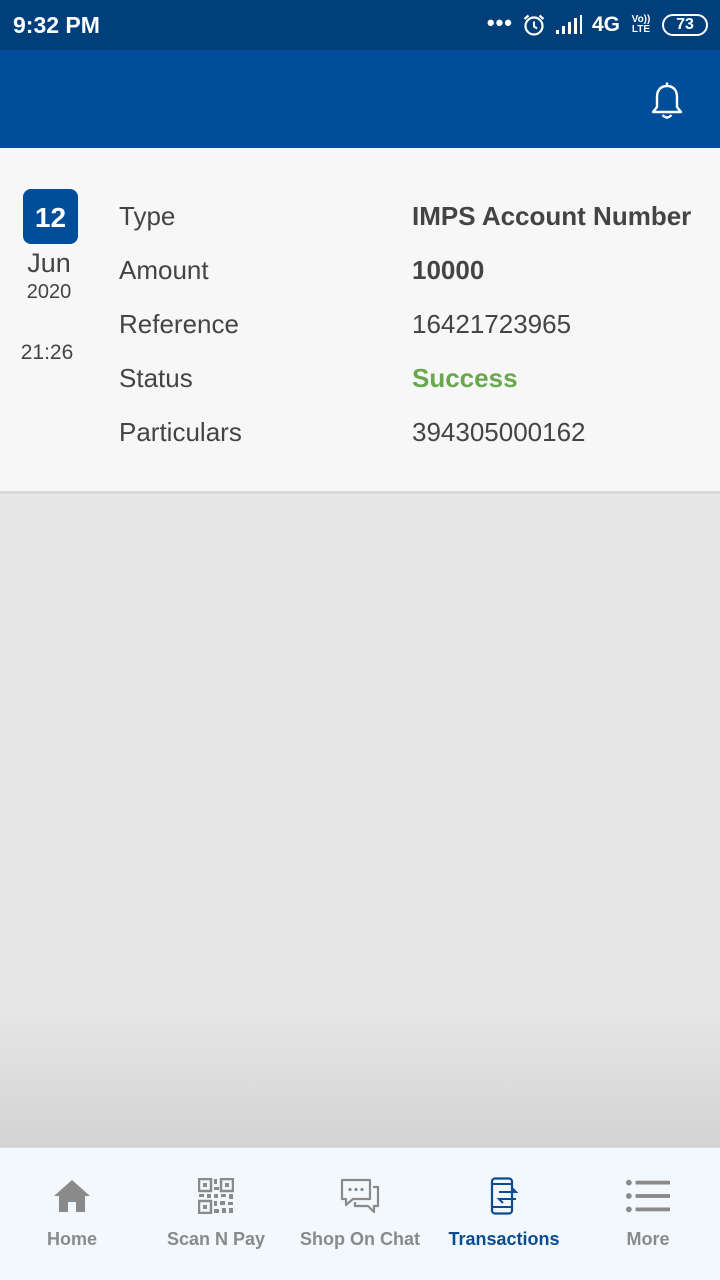 The width and height of the screenshot is (720, 1280). I want to click on detail-label: Particulars, so click(180, 432).